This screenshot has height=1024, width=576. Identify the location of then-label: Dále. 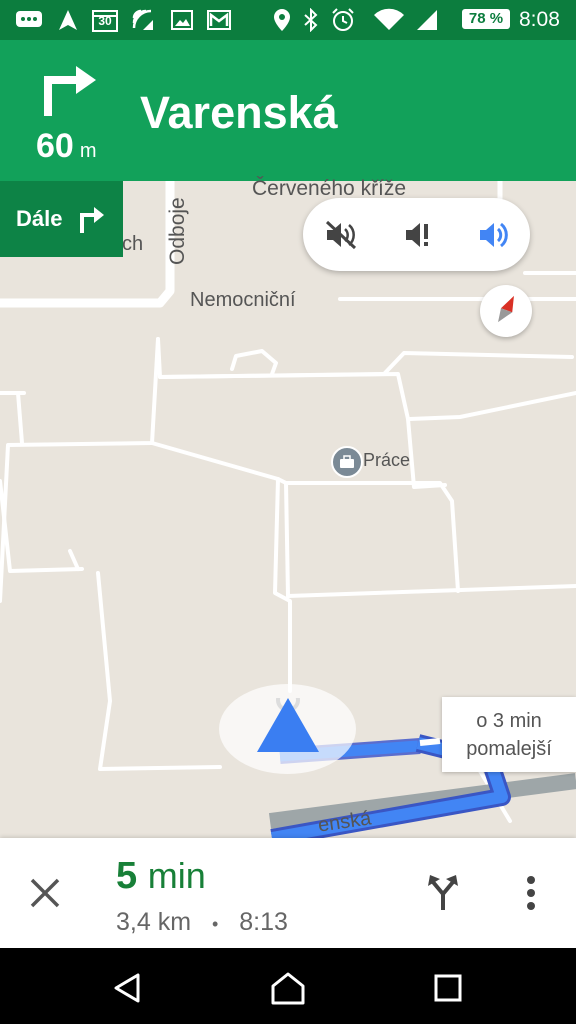
(39, 218).